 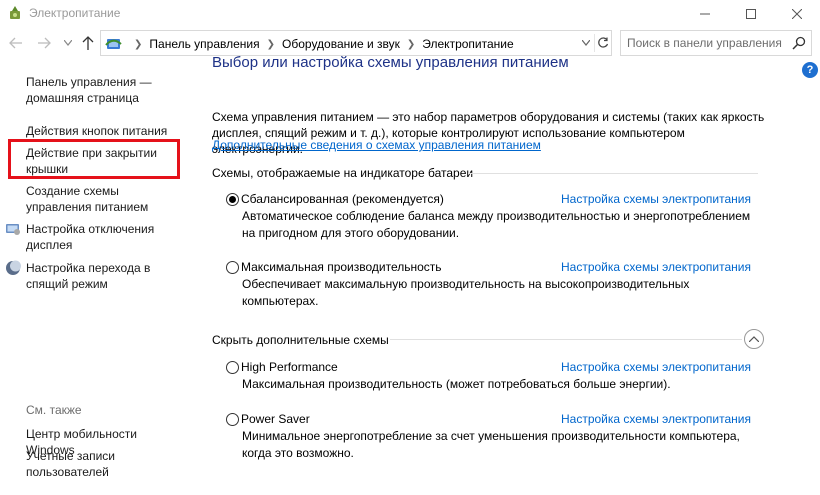 I want to click on hidden-plans-heading: Скрыть дополнительные схемы, so click(x=300, y=340).